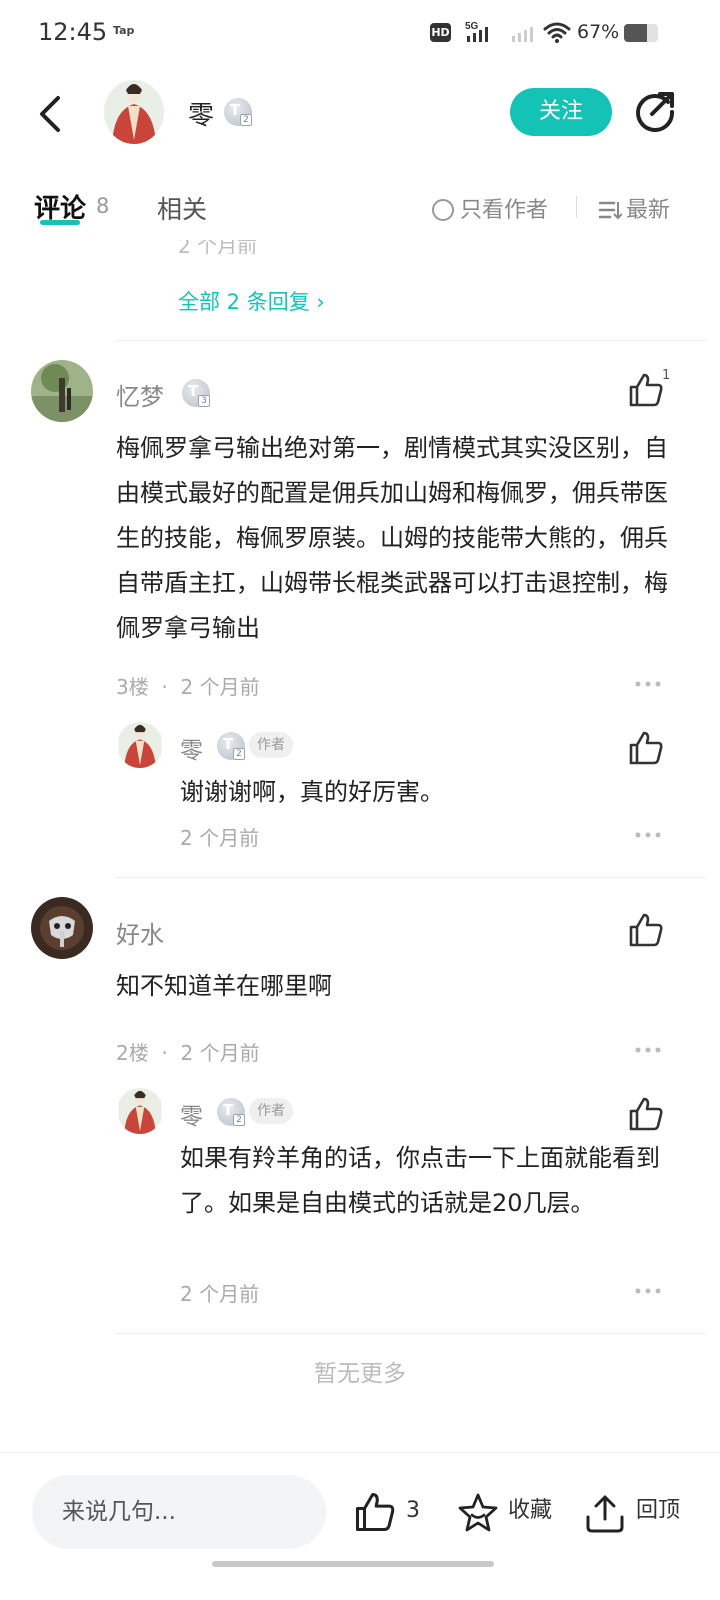  Describe the element at coordinates (635, 33) in the screenshot. I see `battery-fill` at that location.